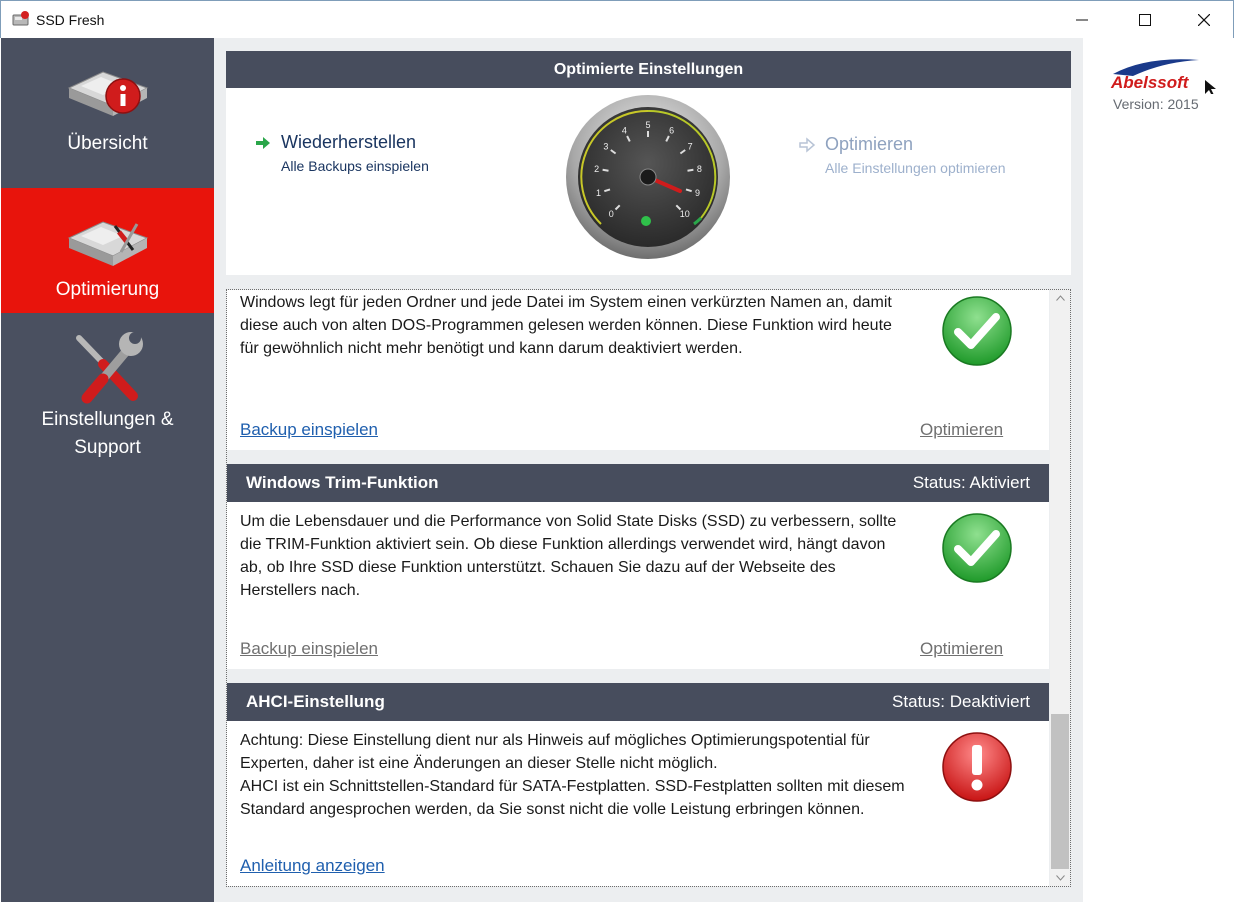 The height and width of the screenshot is (902, 1234). I want to click on scrollbar, so click(1060, 588).